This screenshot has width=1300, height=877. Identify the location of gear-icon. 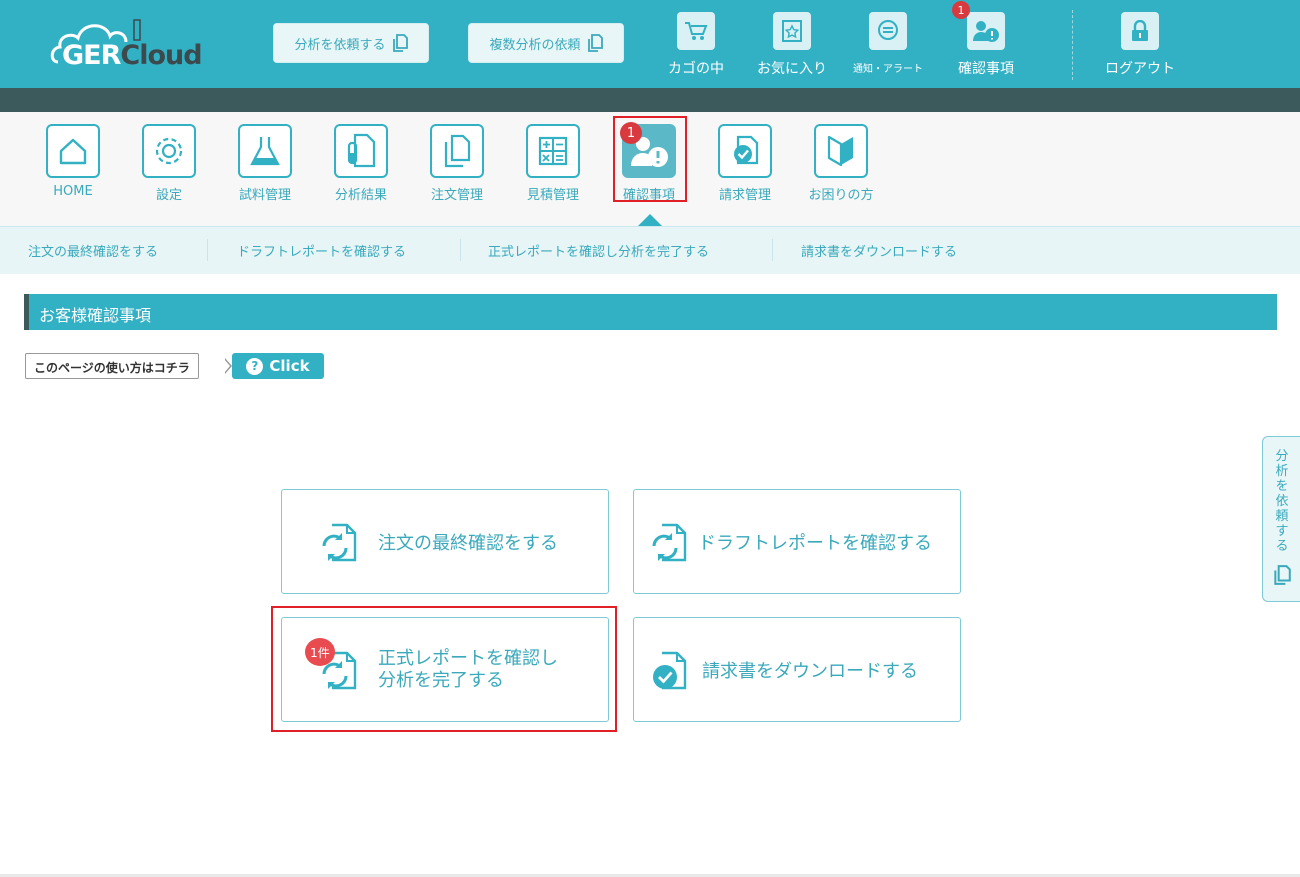
(169, 151).